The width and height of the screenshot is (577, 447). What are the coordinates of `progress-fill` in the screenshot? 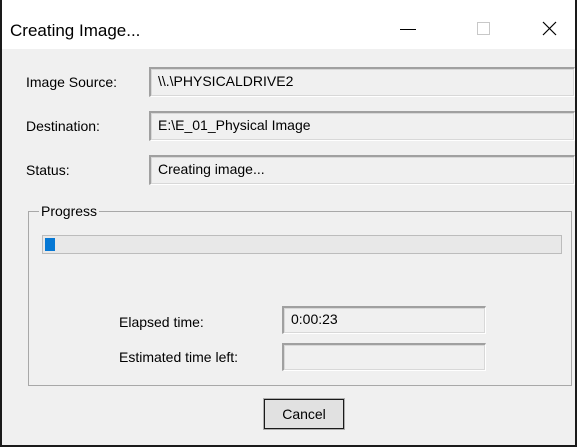 It's located at (50, 244).